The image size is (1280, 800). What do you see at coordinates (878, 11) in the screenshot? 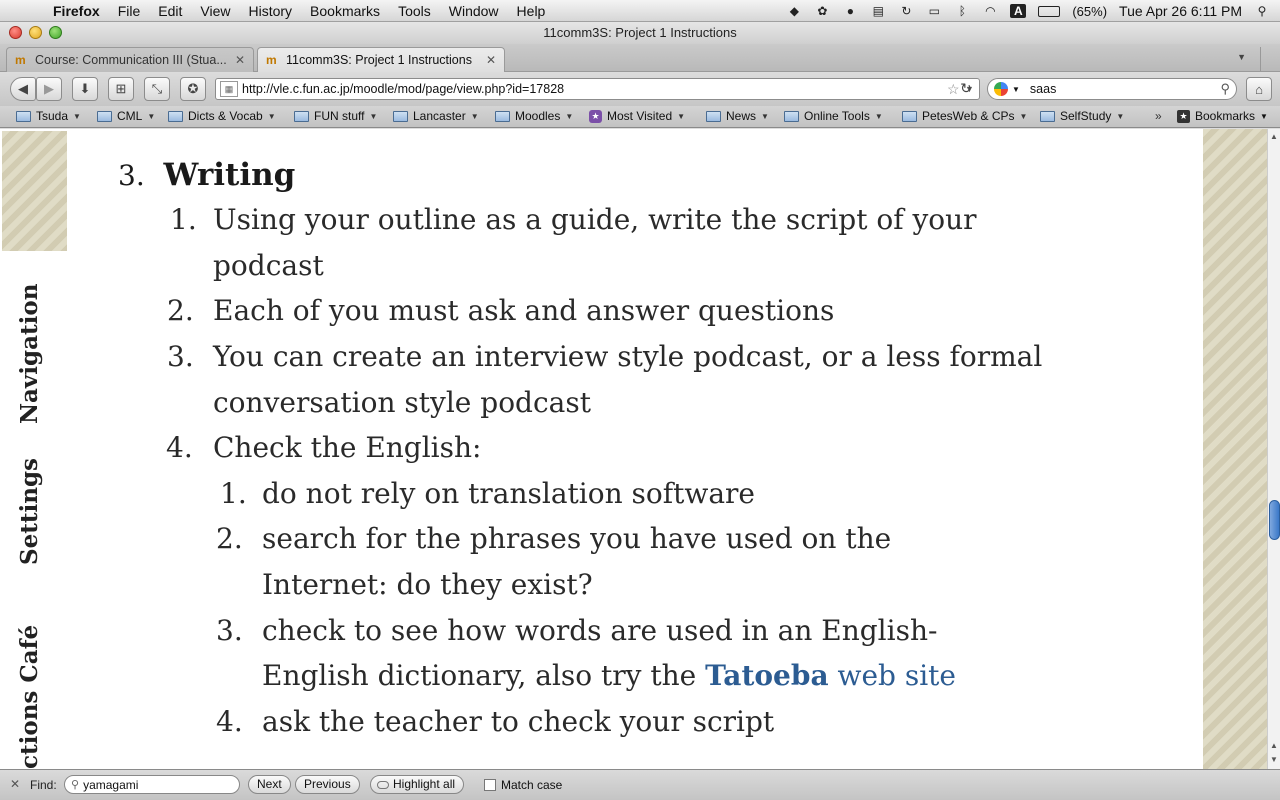
I see `memory-icon: ▤` at bounding box center [878, 11].